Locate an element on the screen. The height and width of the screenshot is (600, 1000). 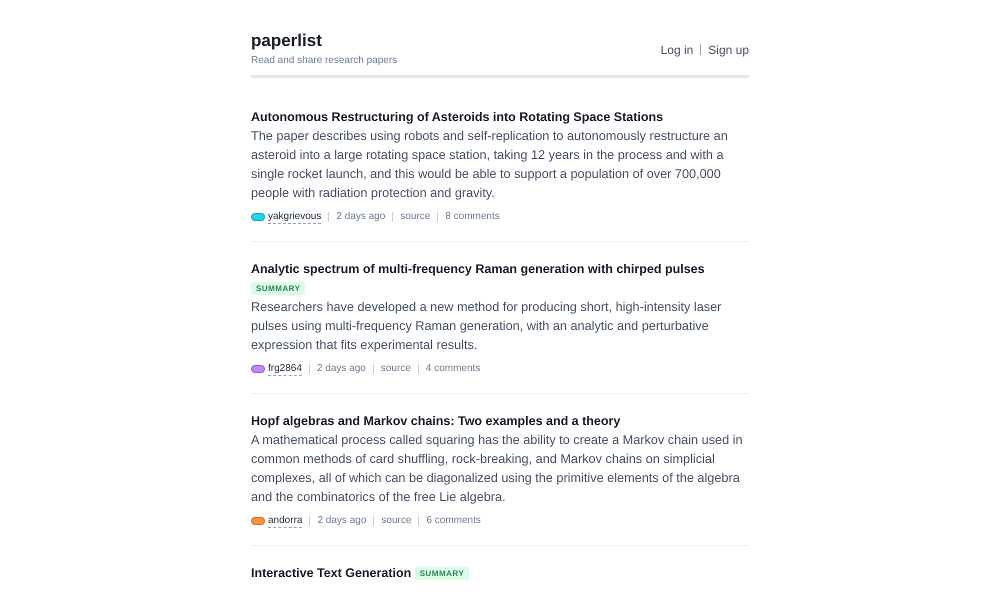
site-tagline: Read and share research papers is located at coordinates (324, 61).